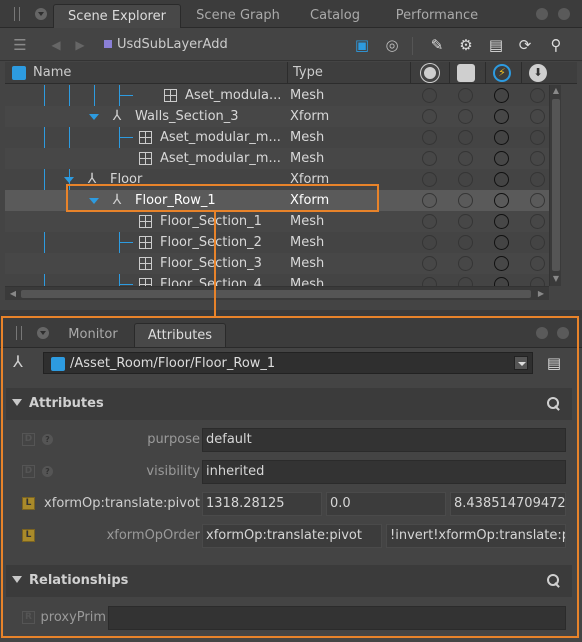  I want to click on clapper-icon: ▤, so click(496, 45).